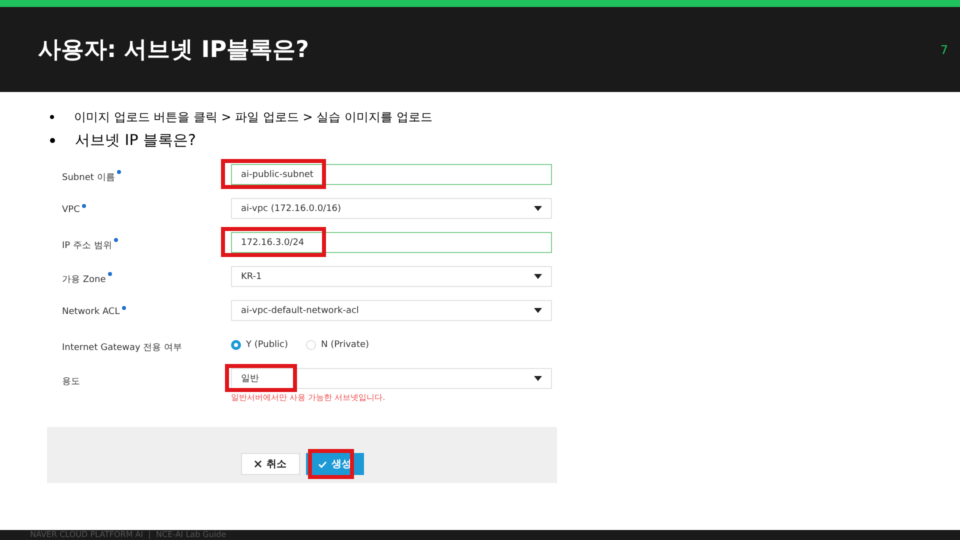  What do you see at coordinates (128, 535) in the screenshot?
I see `footer-text: NAVER CLOUD PLATFORM AI | NCE-AI Lab Guide` at bounding box center [128, 535].